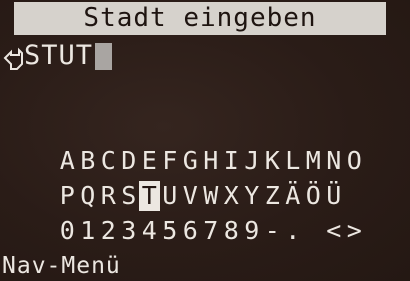 This screenshot has height=281, width=410. I want to click on key-9: 9, so click(252, 231).